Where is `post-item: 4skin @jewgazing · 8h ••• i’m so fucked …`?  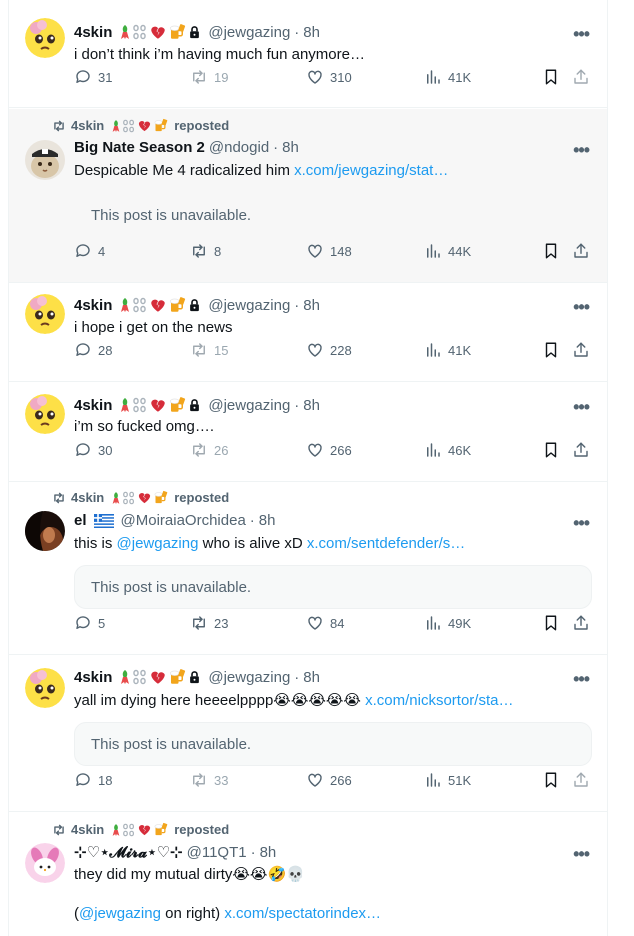 post-item: 4skin @jewgazing · 8h ••• i’m so fucked … is located at coordinates (308, 432).